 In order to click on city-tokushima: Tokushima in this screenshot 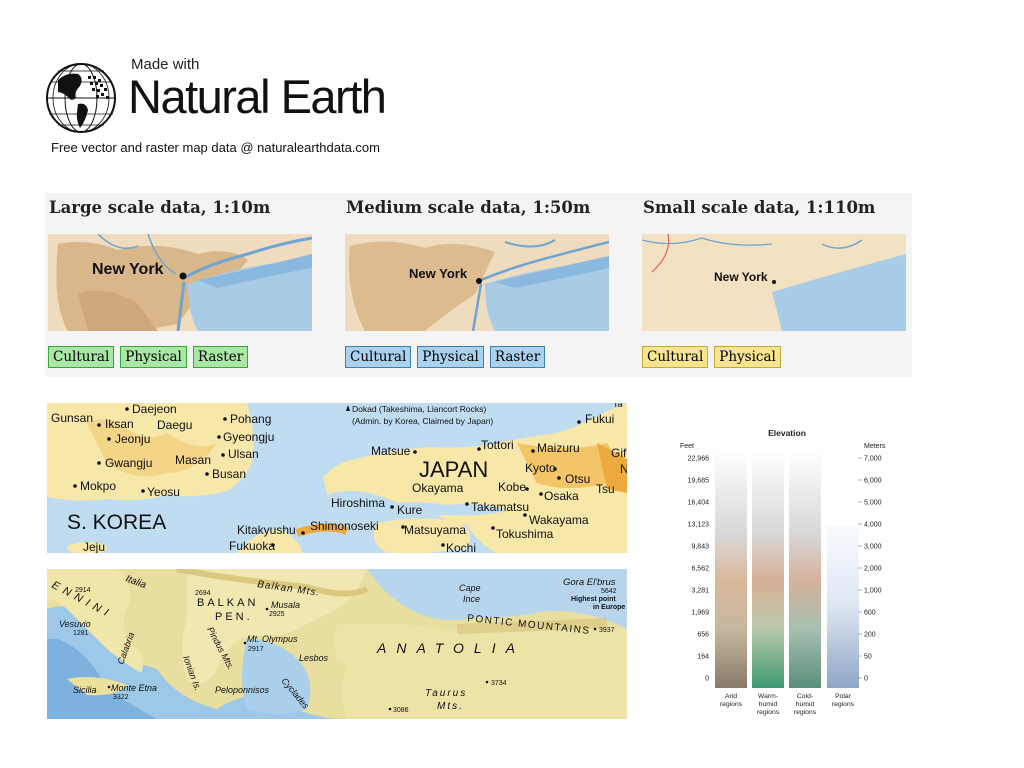, I will do `click(525, 534)`.